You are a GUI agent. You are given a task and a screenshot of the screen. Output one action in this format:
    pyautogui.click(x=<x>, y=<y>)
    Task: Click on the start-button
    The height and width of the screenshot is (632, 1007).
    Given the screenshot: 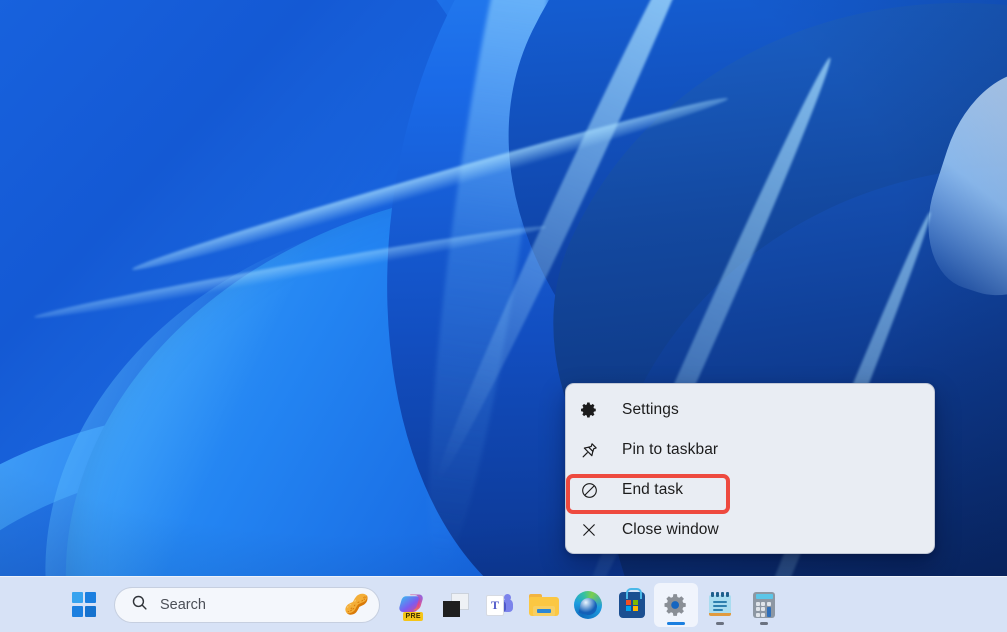 What is the action you would take?
    pyautogui.click(x=84, y=605)
    